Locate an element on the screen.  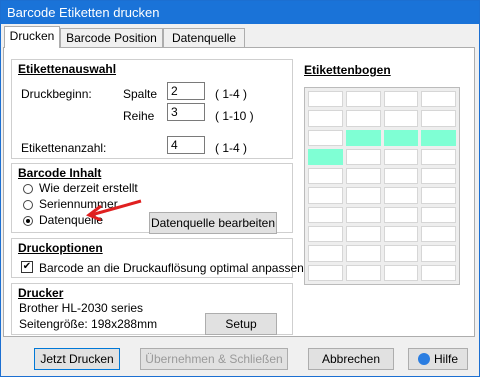
cancel-button: Abbrechen is located at coordinates (351, 359).